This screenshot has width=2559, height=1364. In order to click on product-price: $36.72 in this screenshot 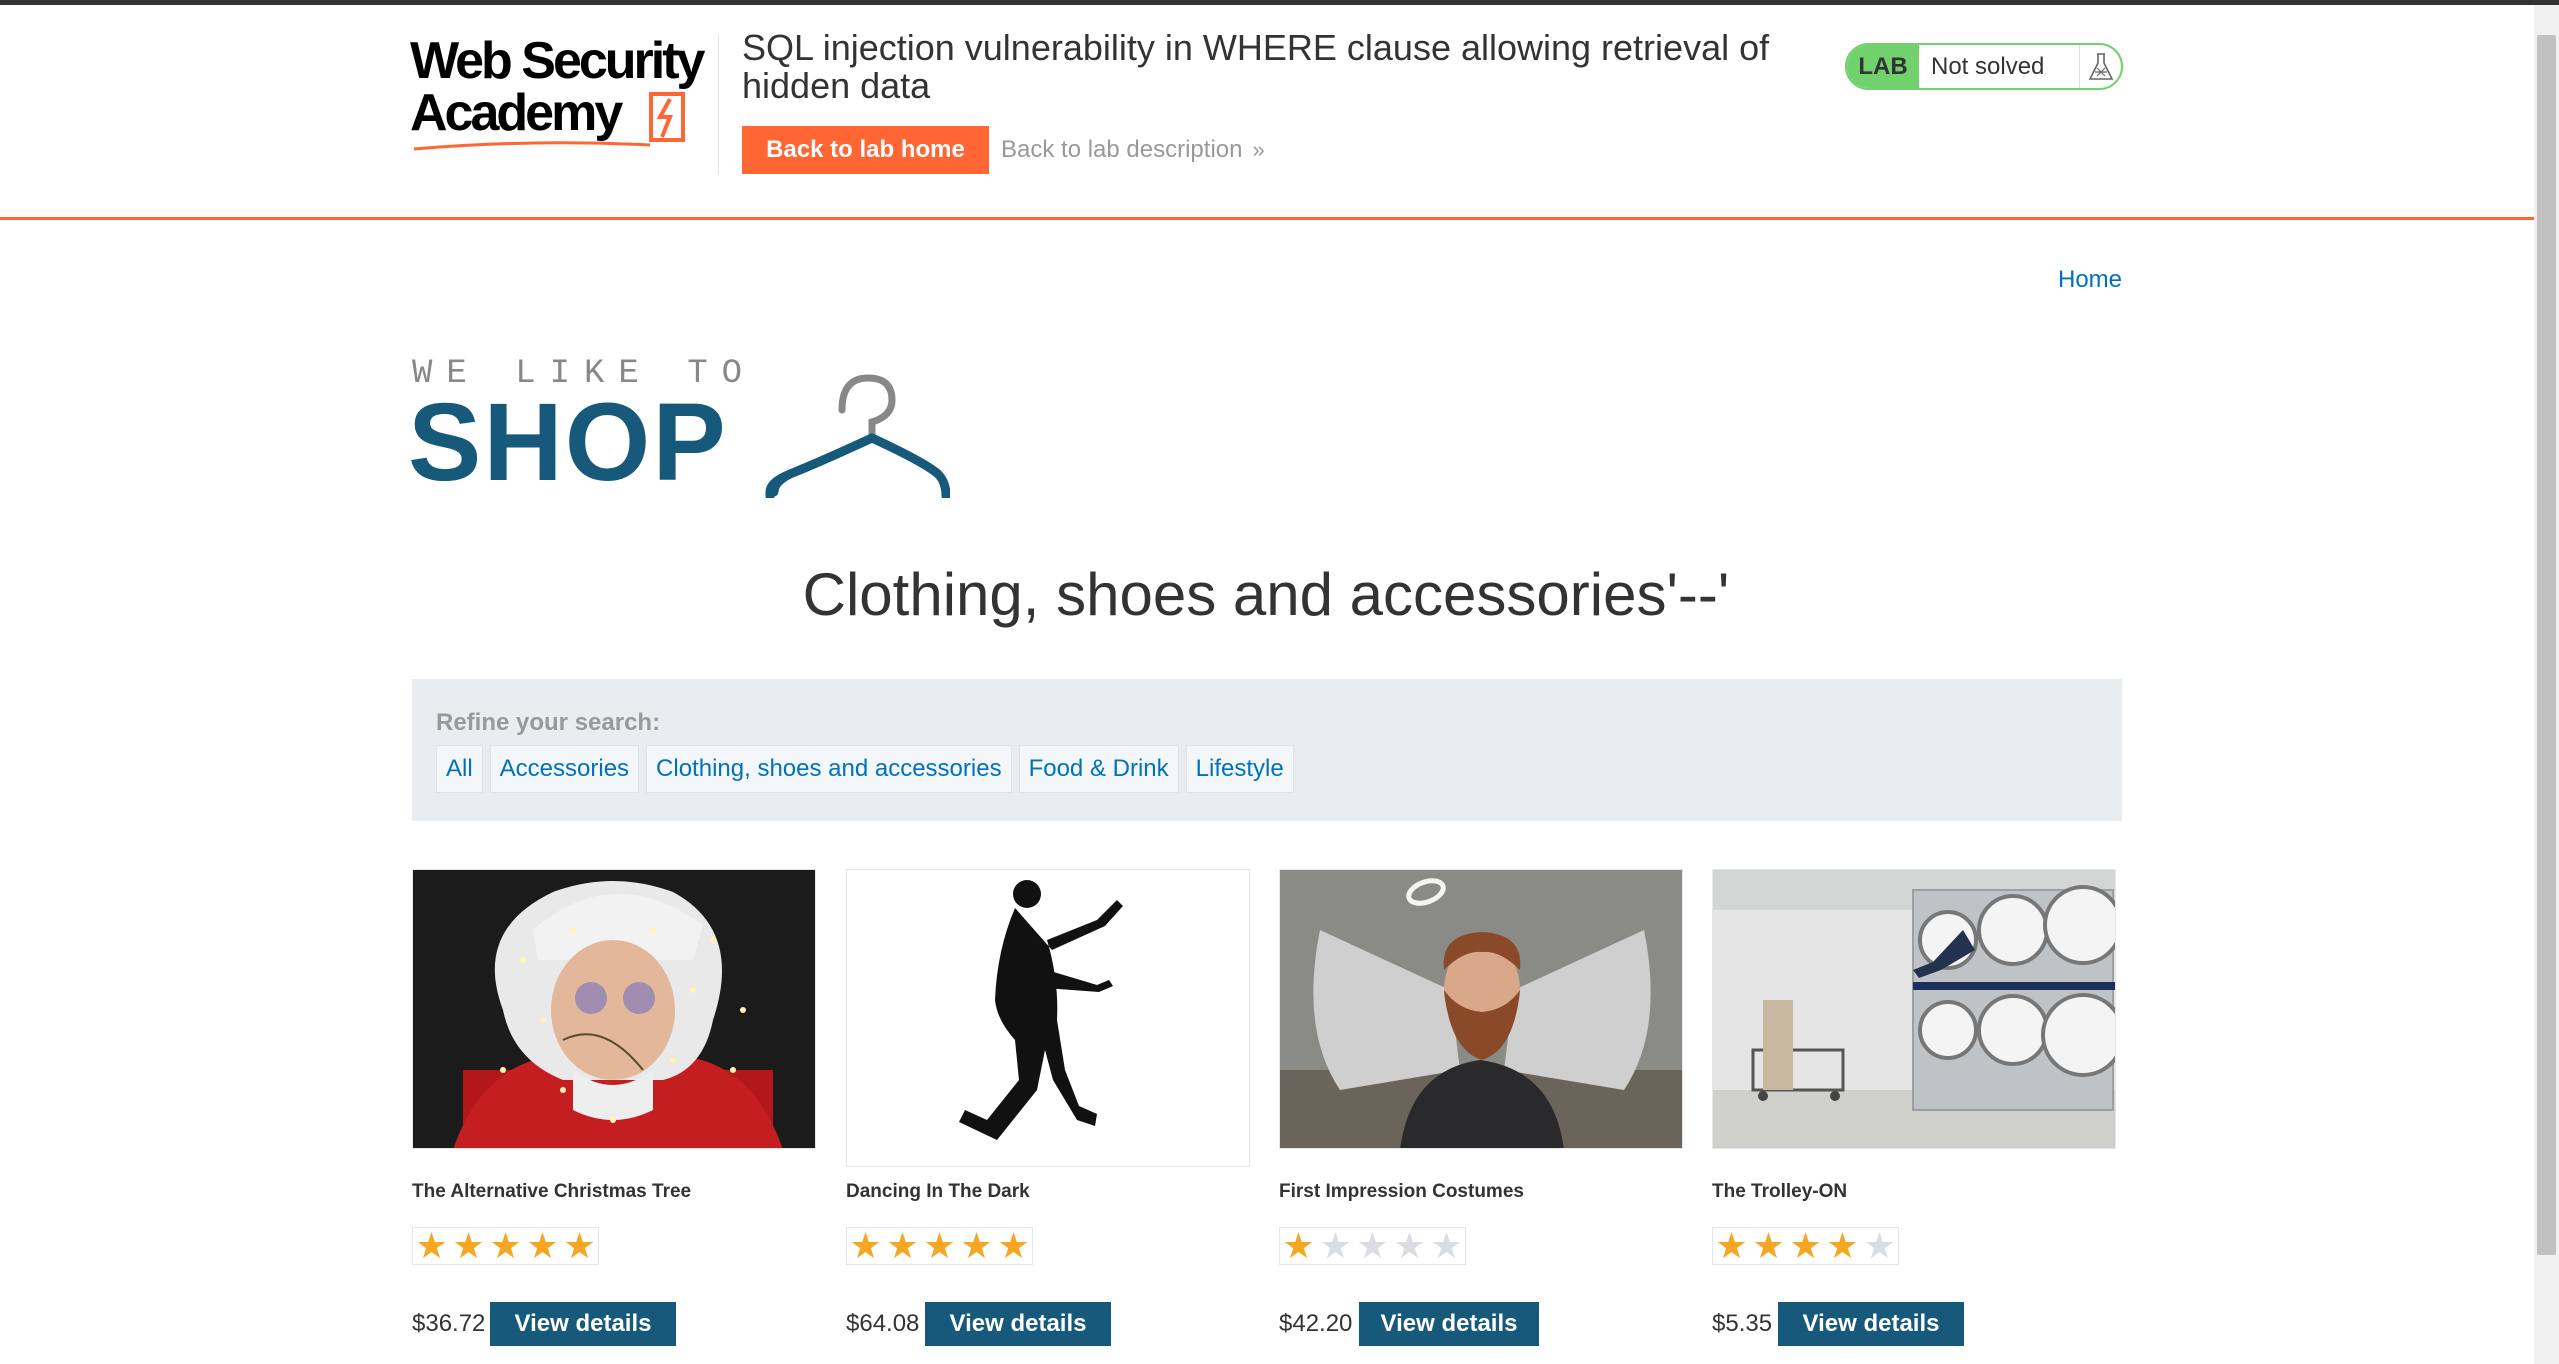, I will do `click(449, 1323)`.